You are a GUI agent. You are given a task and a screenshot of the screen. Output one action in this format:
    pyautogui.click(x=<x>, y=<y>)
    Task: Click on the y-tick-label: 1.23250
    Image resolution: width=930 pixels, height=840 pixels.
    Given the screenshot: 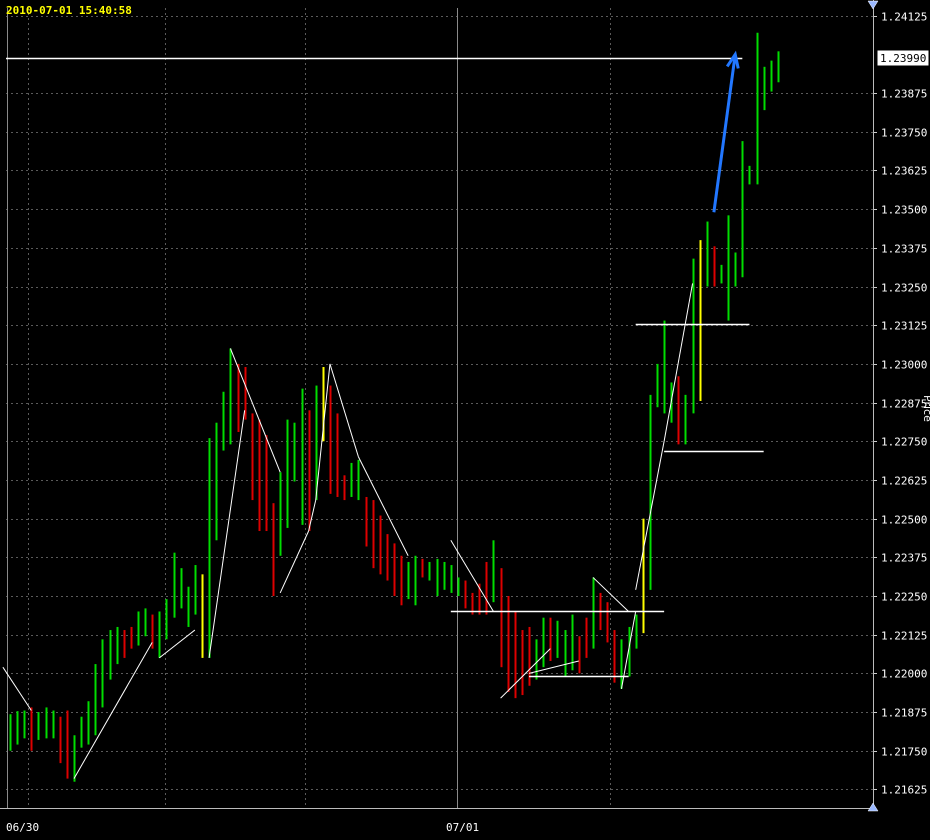 What is the action you would take?
    pyautogui.click(x=904, y=288)
    